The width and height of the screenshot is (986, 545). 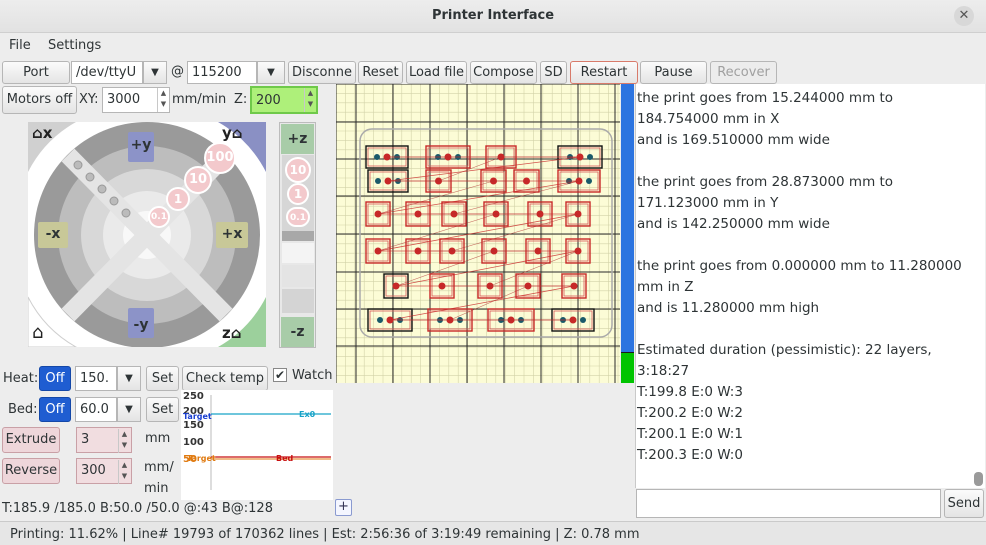 What do you see at coordinates (708, 203) in the screenshot?
I see `log-line: 171.123000 mm in Y` at bounding box center [708, 203].